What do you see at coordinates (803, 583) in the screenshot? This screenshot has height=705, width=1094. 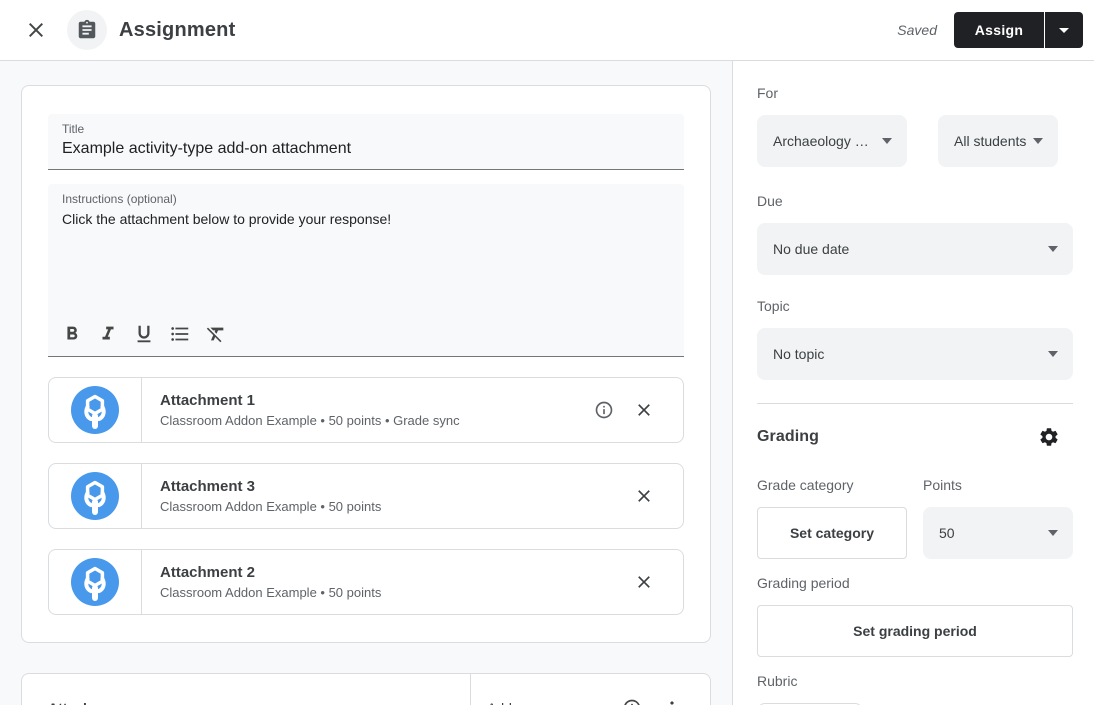 I see `grading-period-label: Grading period` at bounding box center [803, 583].